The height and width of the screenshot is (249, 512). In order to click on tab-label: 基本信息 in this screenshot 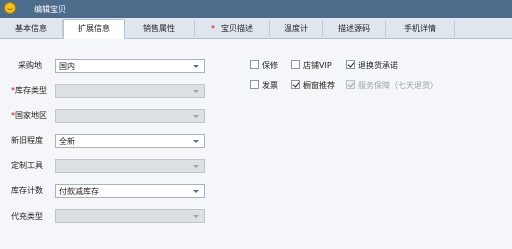, I will do `click(31, 28)`.